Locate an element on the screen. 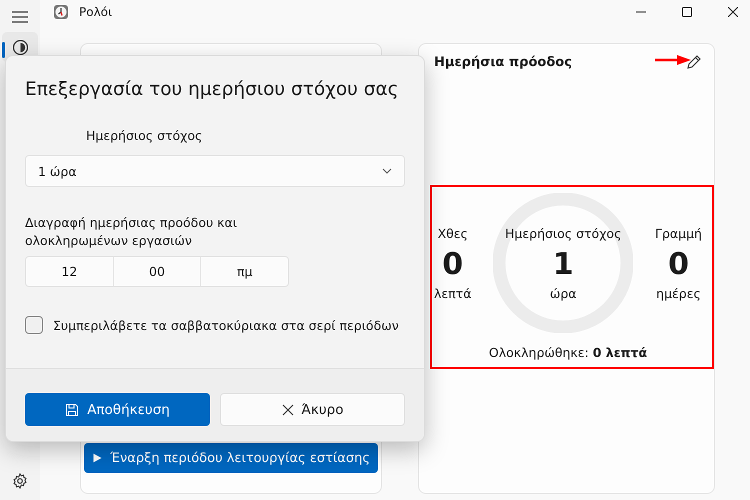  stat-label: Γραμμή is located at coordinates (678, 233).